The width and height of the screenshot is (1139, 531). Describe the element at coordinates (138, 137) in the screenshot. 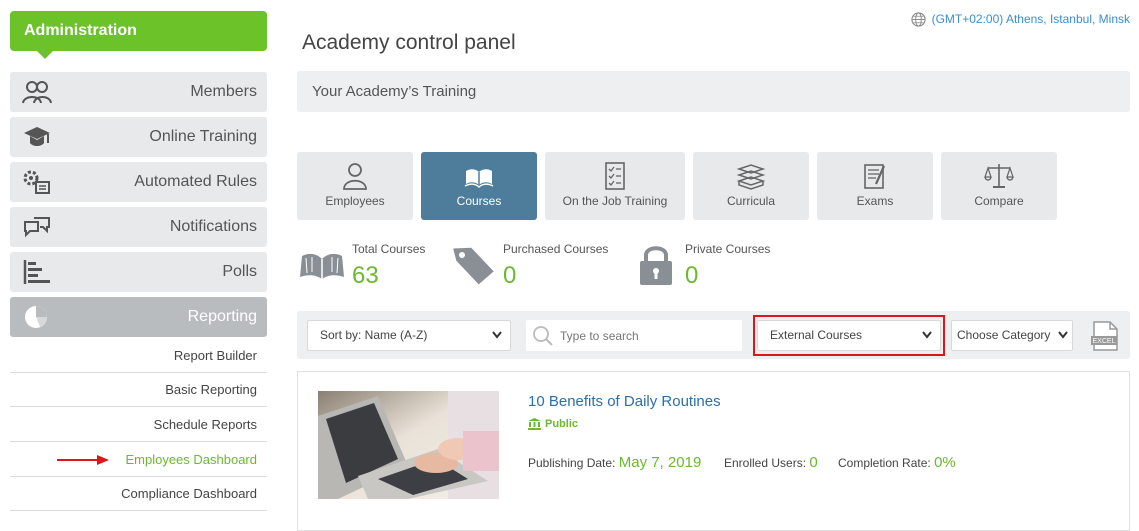

I see `sidebar-item-online-training: Online Training` at that location.